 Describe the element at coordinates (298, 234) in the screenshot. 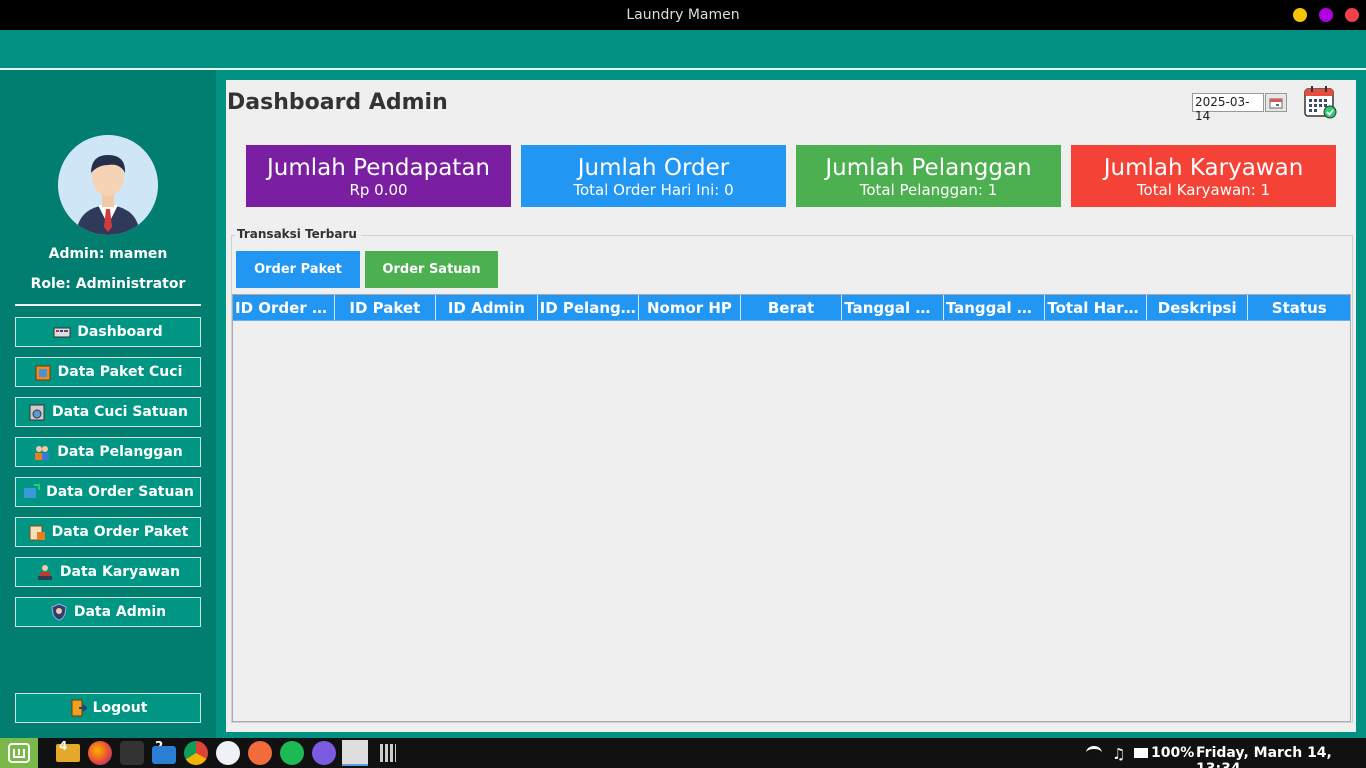

I see `group-label: Transaksi Terbaru` at that location.